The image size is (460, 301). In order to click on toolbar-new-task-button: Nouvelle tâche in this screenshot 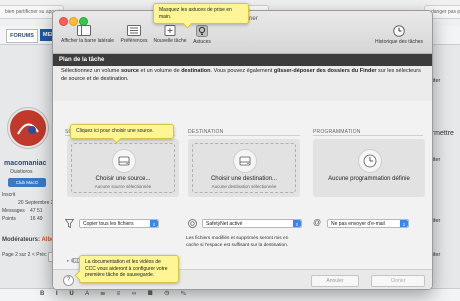, I will do `click(170, 38)`.